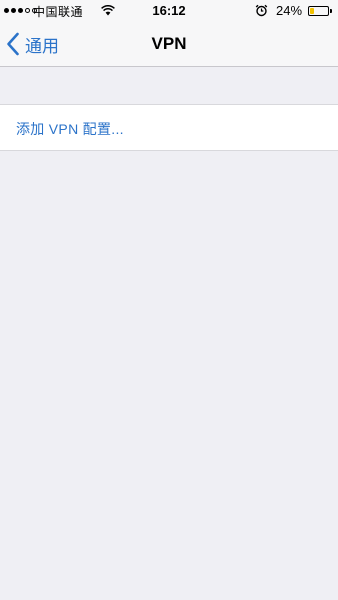  I want to click on status-bar: 中国联通 16:12 24%, so click(169, 11).